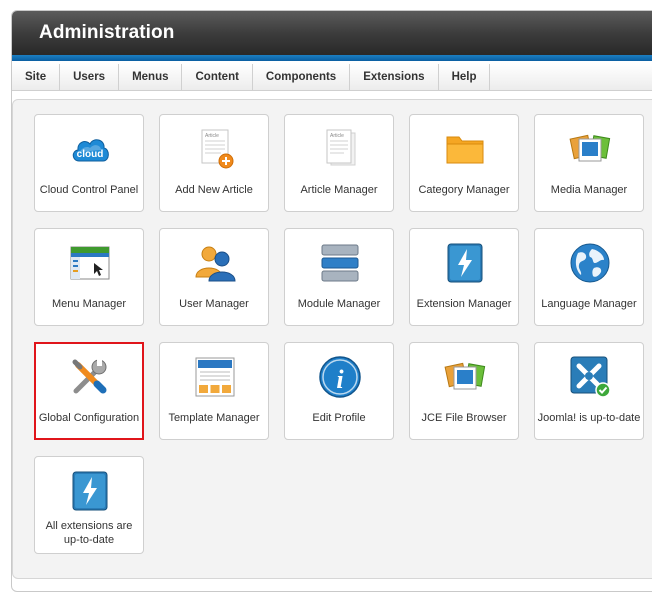 The image size is (652, 598). I want to click on tile-global-configuration: Global Configuration, so click(89, 391).